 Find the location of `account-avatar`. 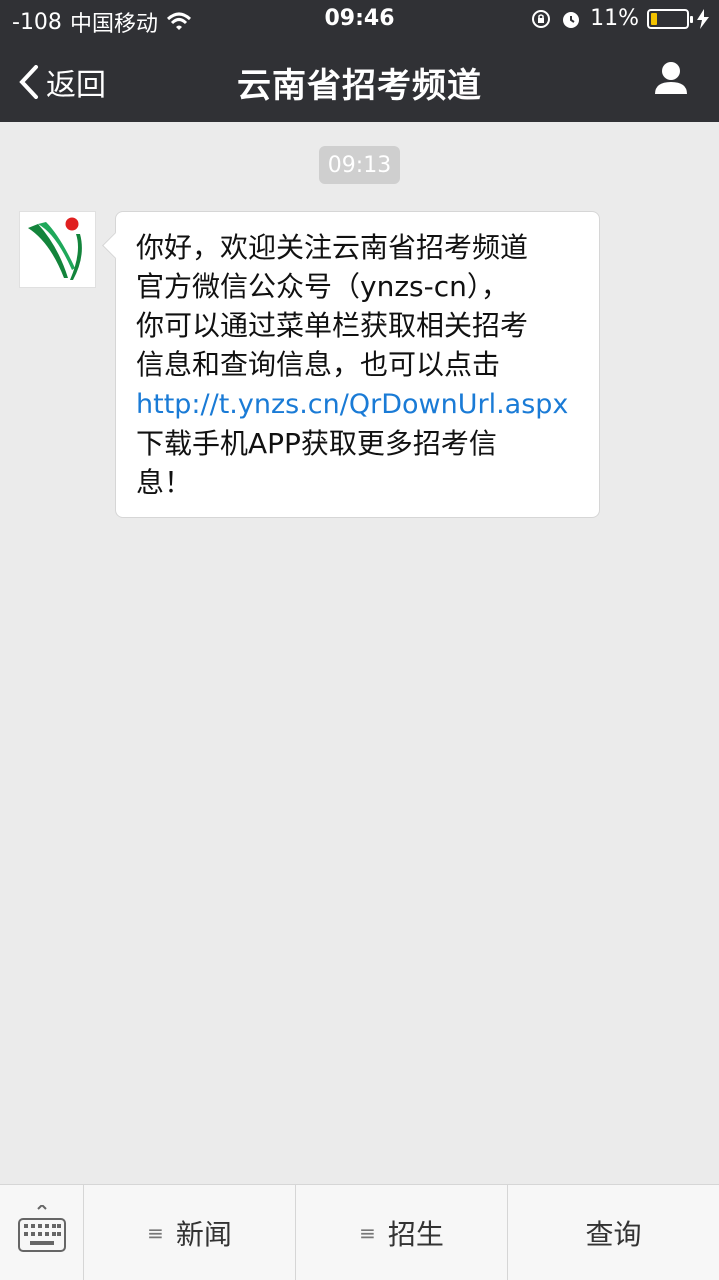

account-avatar is located at coordinates (57, 249).